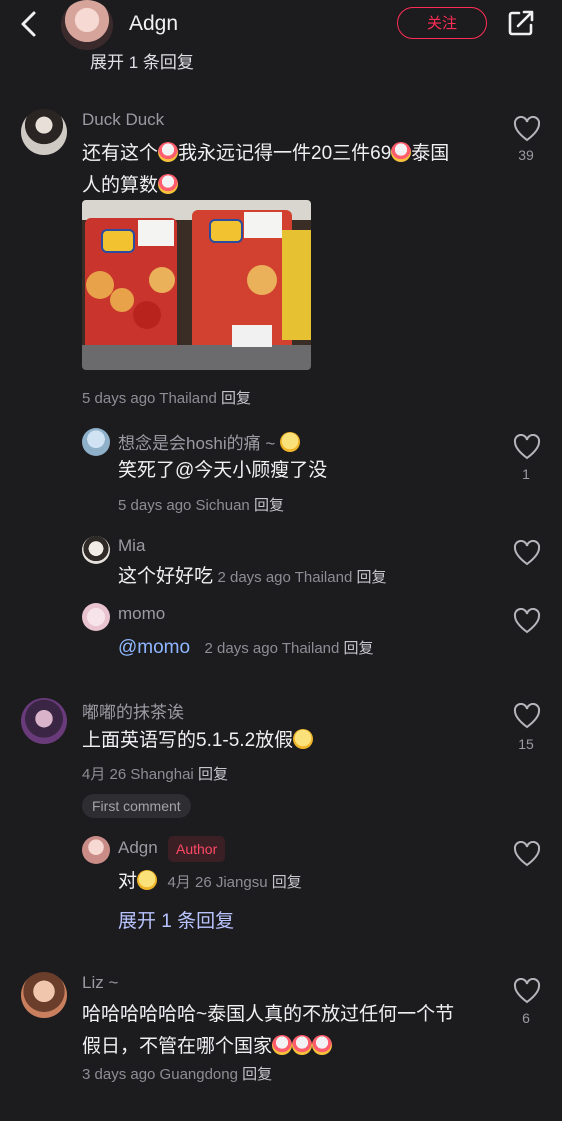 The image size is (562, 1121). I want to click on author-name: Adgn, so click(153, 24).